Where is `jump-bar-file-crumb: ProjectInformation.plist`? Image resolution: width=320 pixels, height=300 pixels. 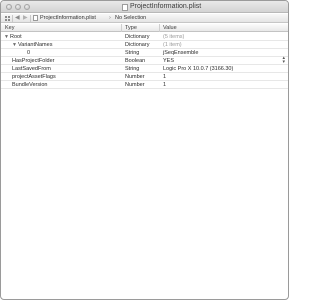 jump-bar-file-crumb: ProjectInformation.plist is located at coordinates (68, 18).